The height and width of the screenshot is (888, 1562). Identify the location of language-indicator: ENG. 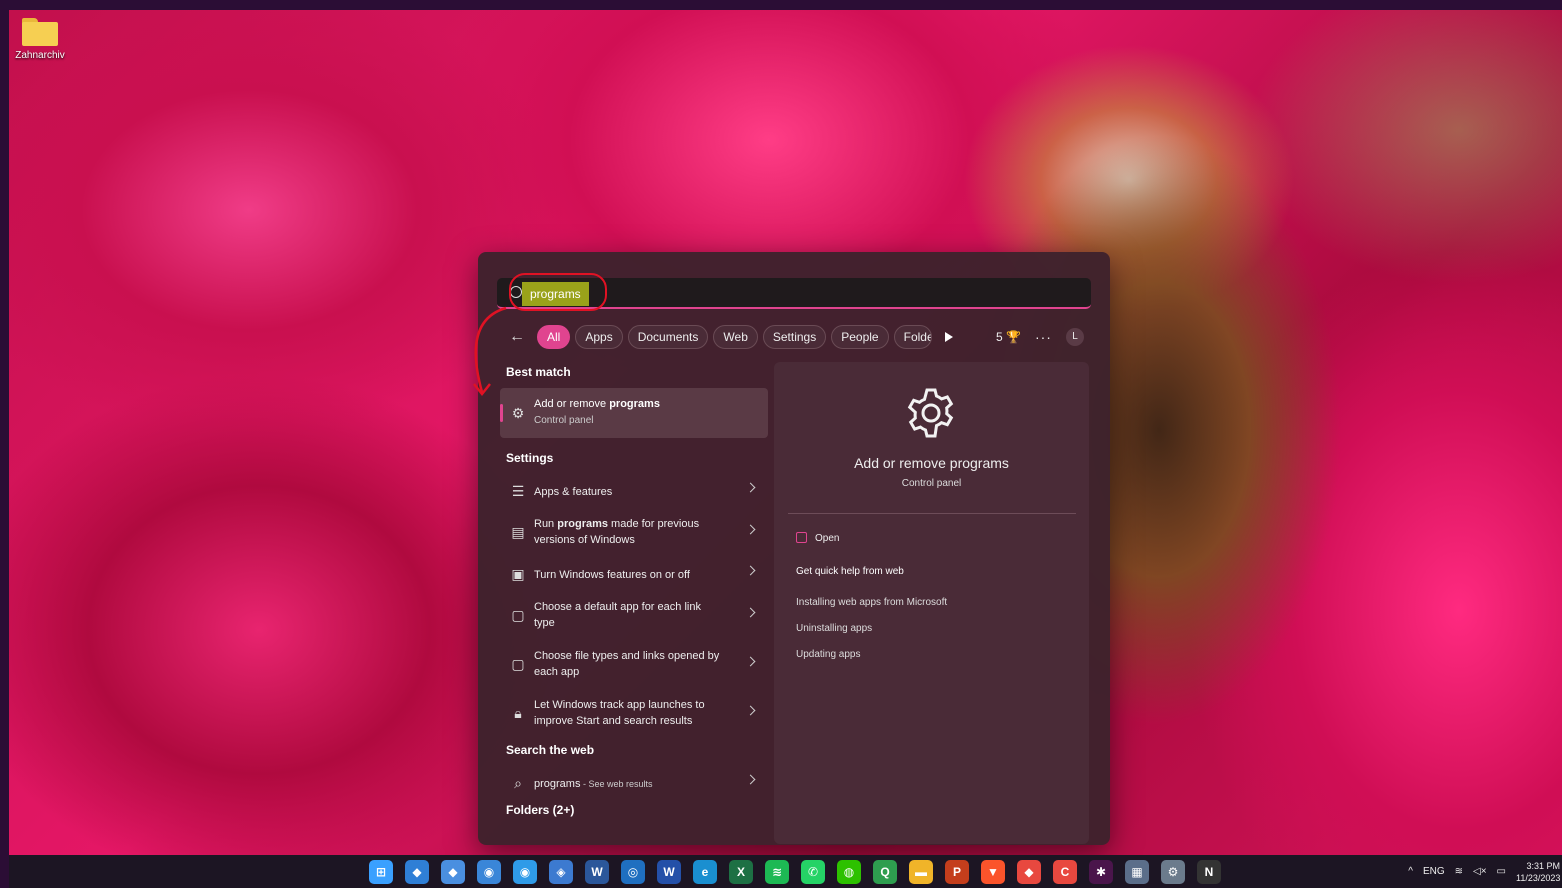
(1434, 871).